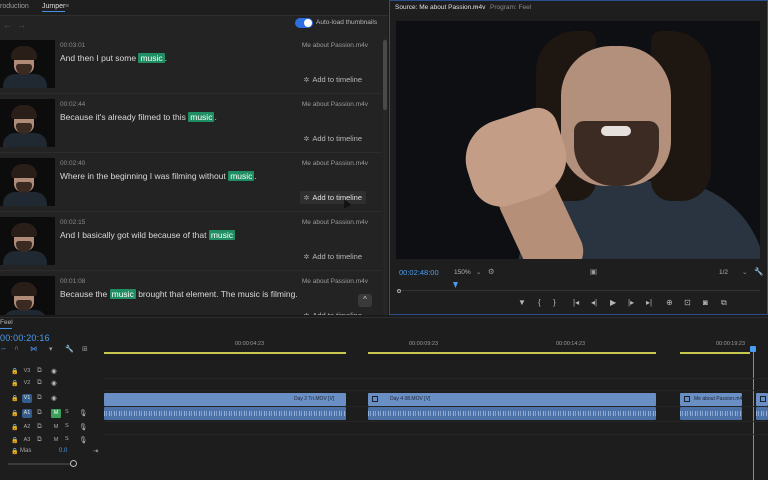 This screenshot has height=480, width=768. What do you see at coordinates (54, 7) in the screenshot?
I see `tab-jumper: Jumper` at bounding box center [54, 7].